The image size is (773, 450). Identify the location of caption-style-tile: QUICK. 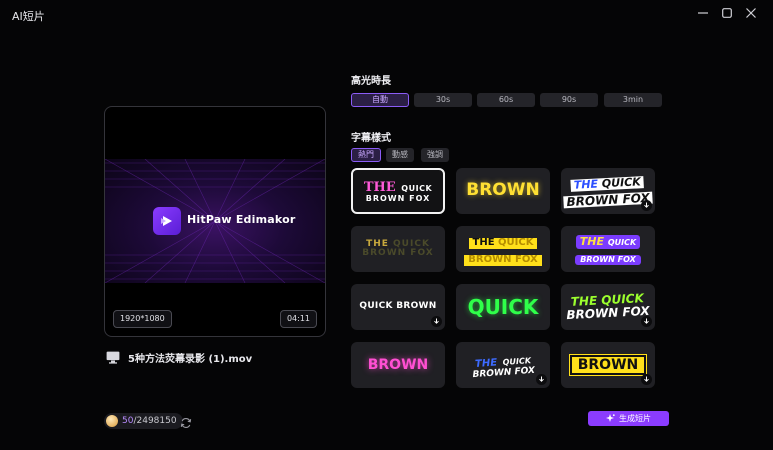
(503, 307).